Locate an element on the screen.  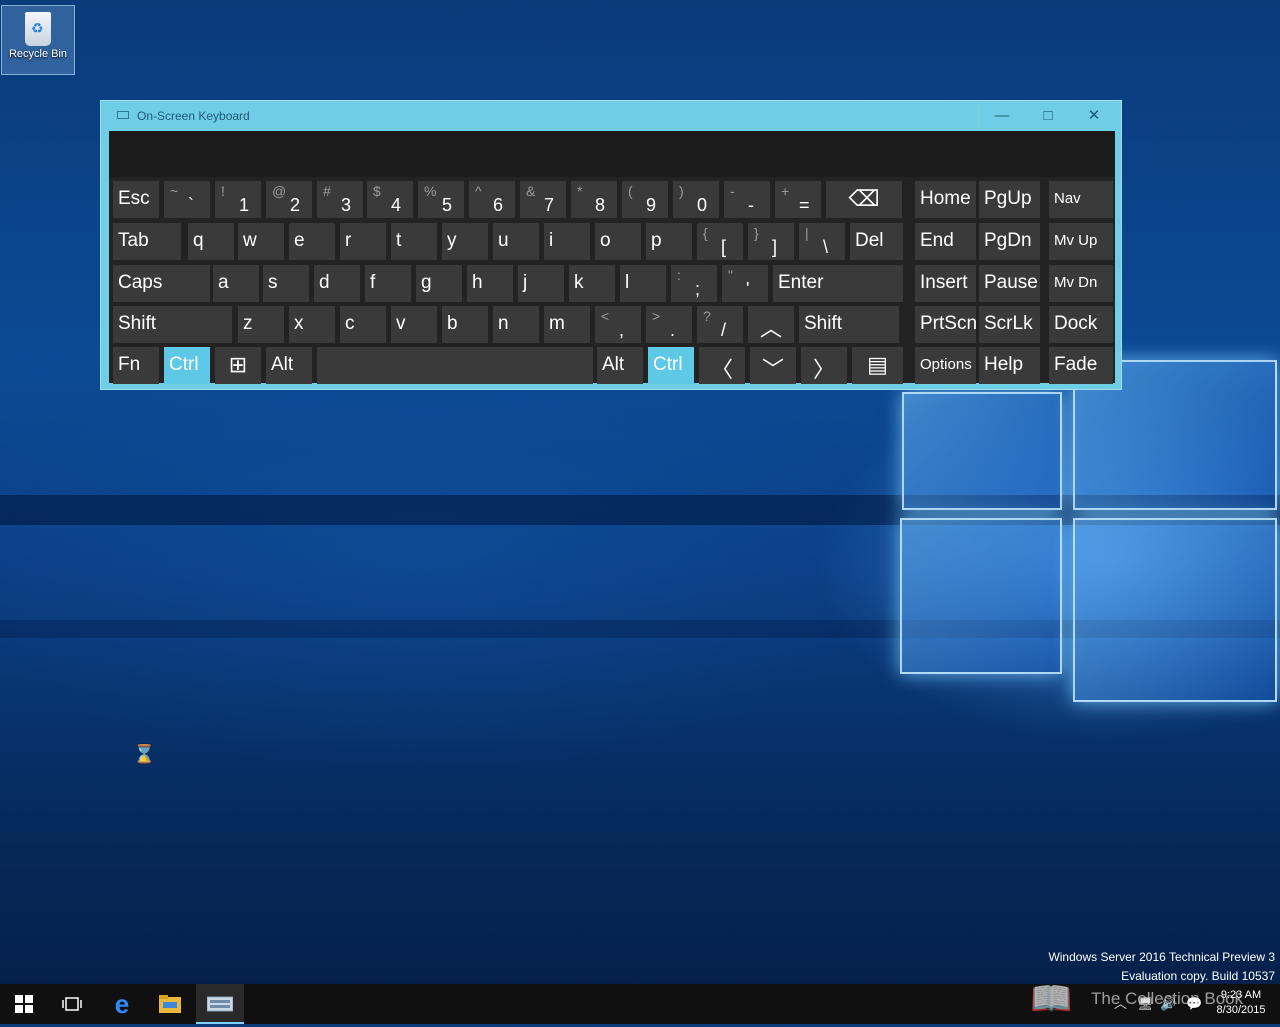
key-symbol: }] is located at coordinates (771, 241).